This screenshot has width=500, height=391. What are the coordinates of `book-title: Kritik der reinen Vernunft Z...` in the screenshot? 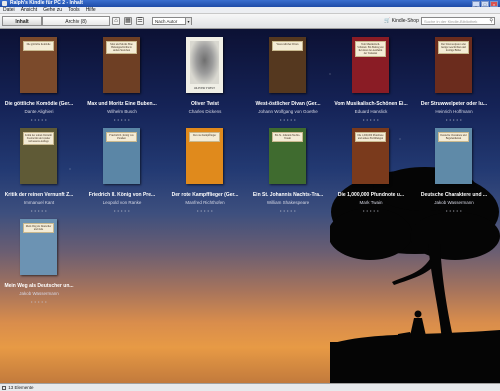 It's located at (39, 195).